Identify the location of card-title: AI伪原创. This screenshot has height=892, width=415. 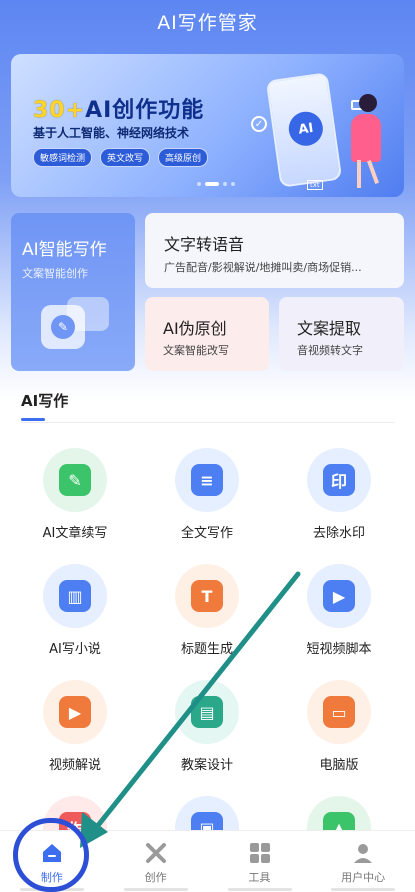
(195, 328).